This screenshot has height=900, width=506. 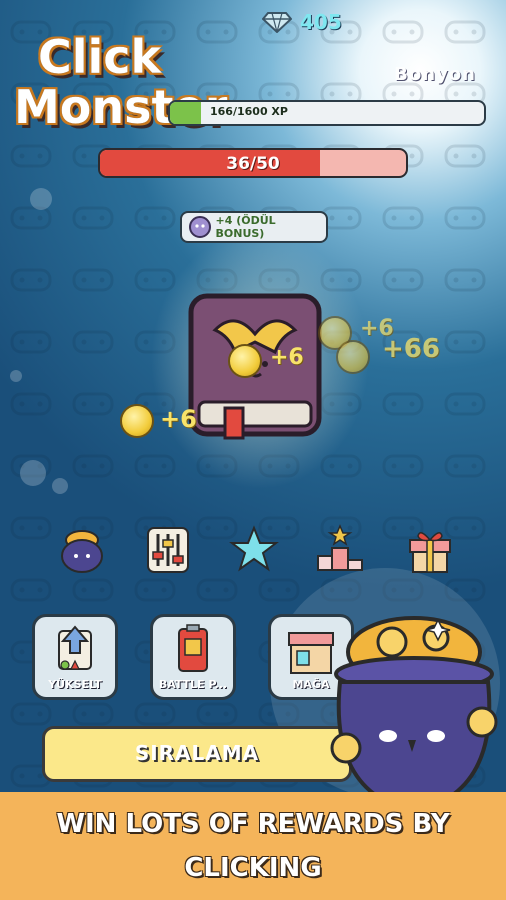 I want to click on gem-counter: 405, so click(x=302, y=22).